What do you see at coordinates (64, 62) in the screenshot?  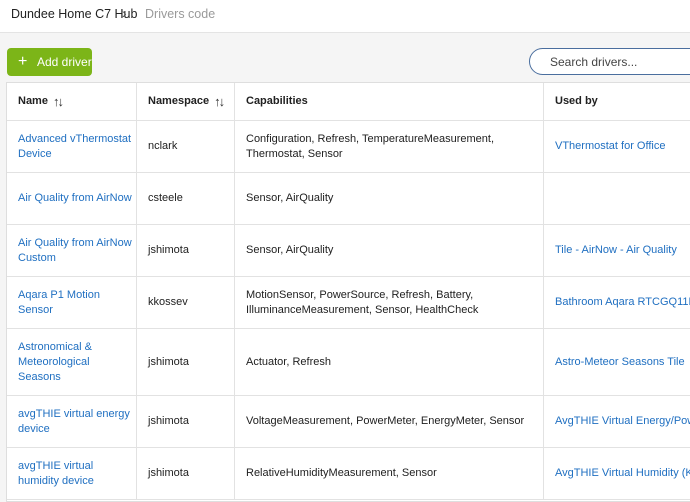 I see `add-driver-label: Add driver` at bounding box center [64, 62].